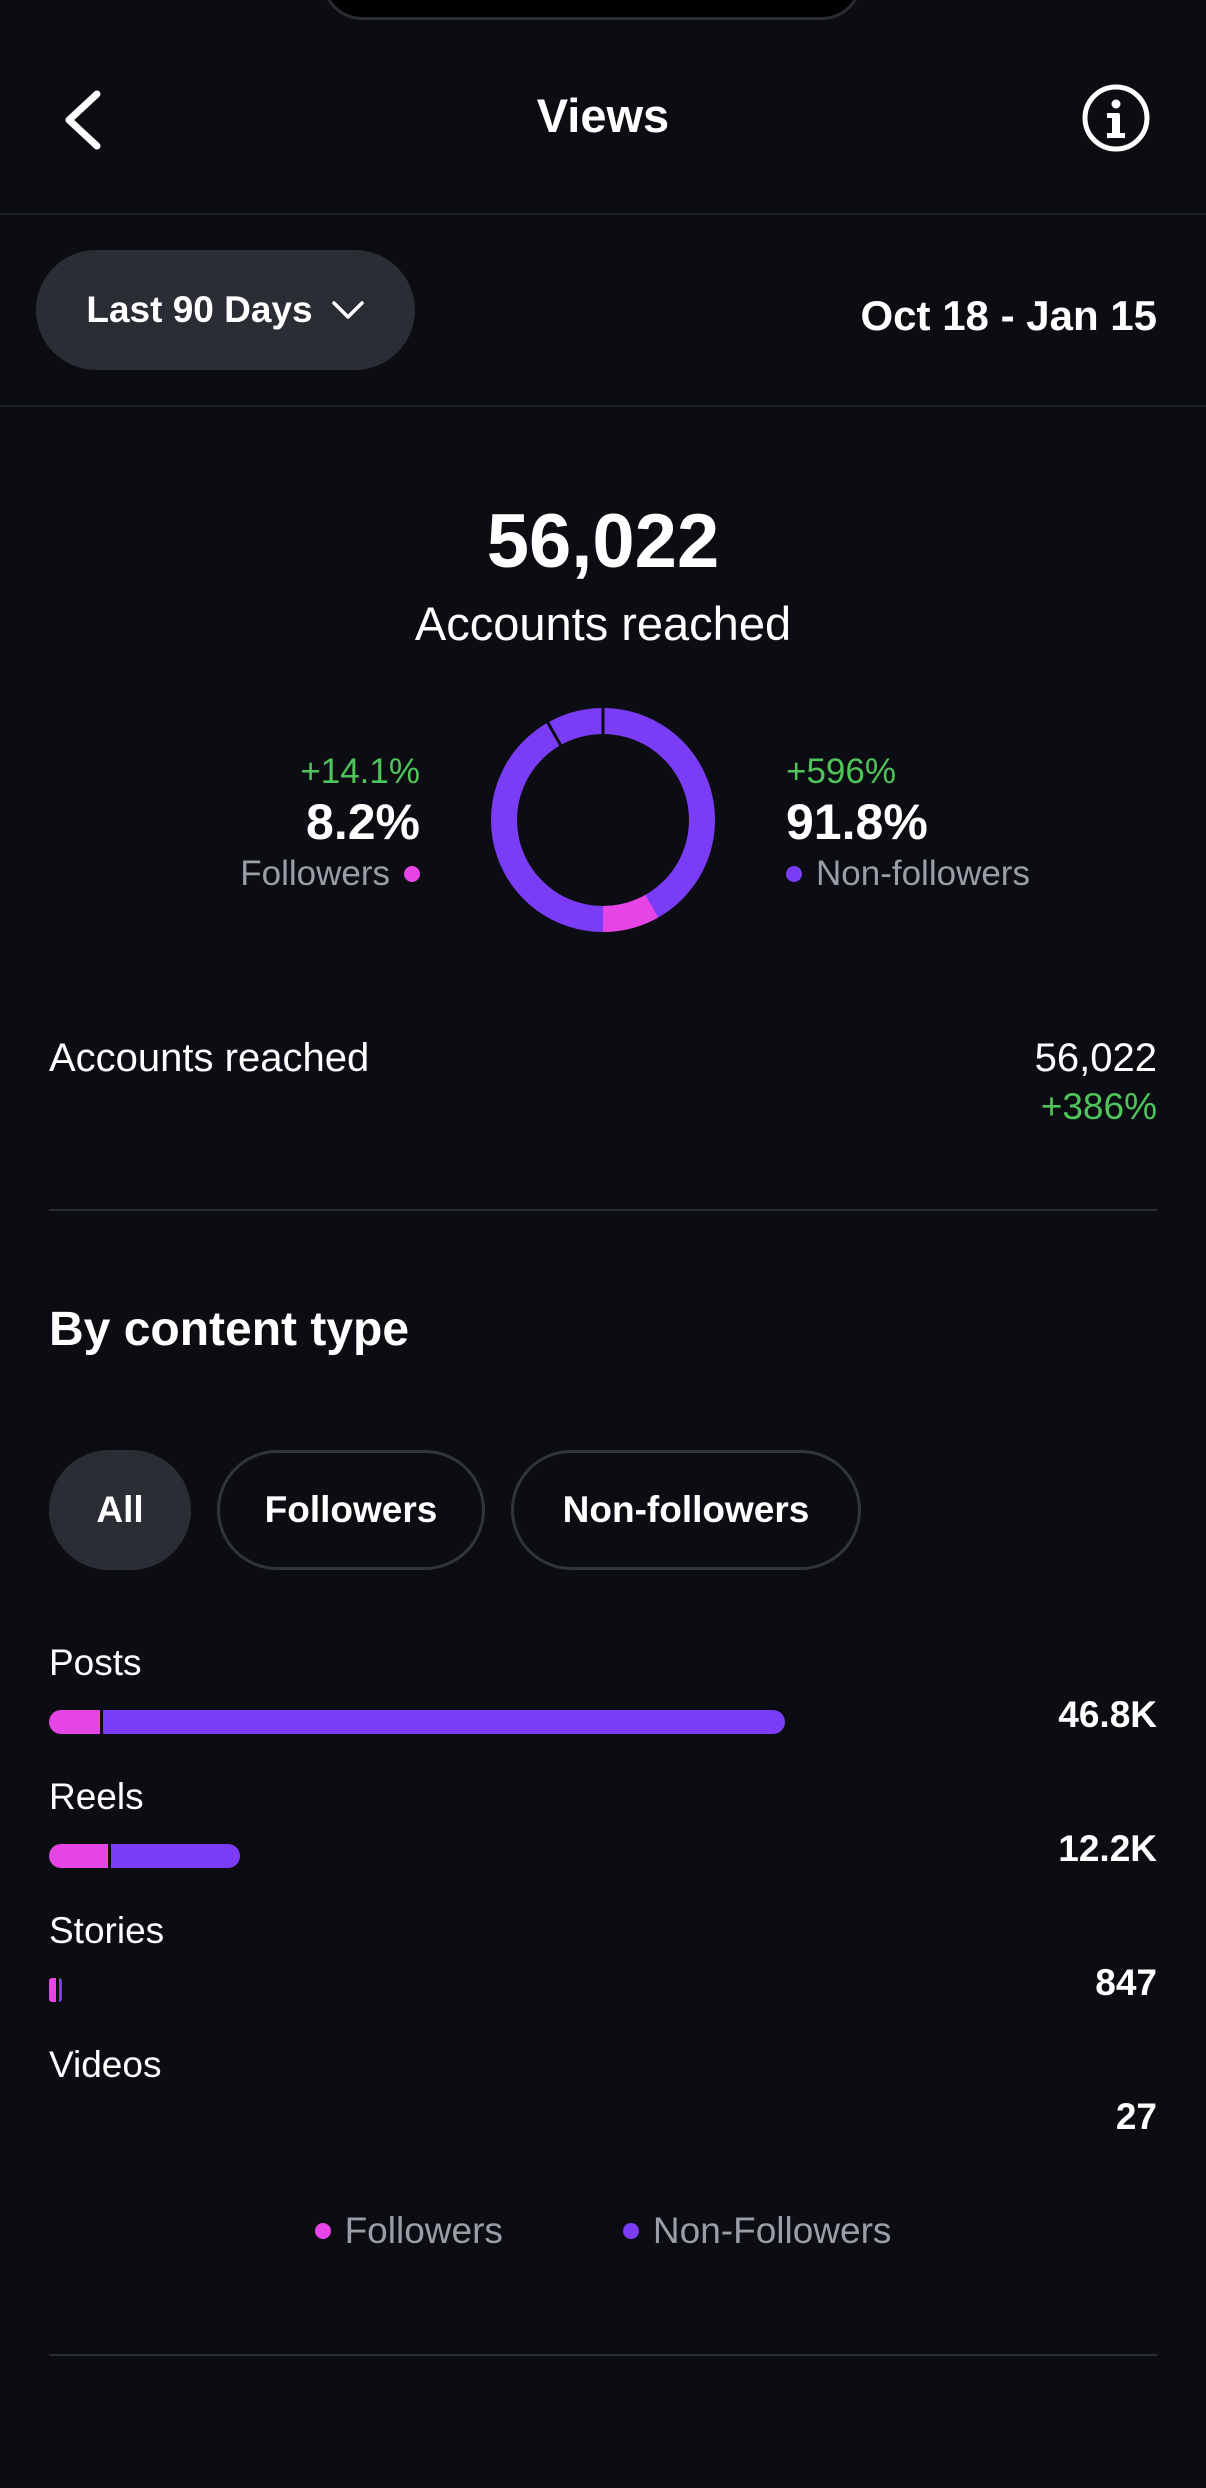 The image size is (1206, 2488). I want to click on bottom-divider, so click(603, 2355).